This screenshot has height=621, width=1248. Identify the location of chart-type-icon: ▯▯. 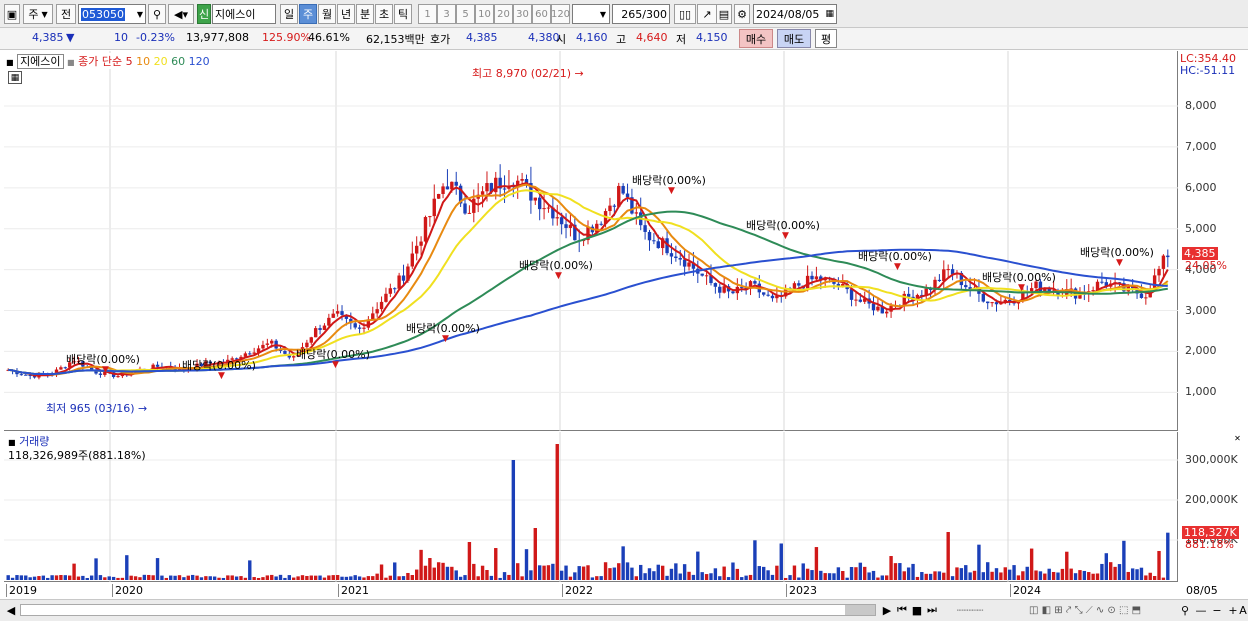
(685, 14).